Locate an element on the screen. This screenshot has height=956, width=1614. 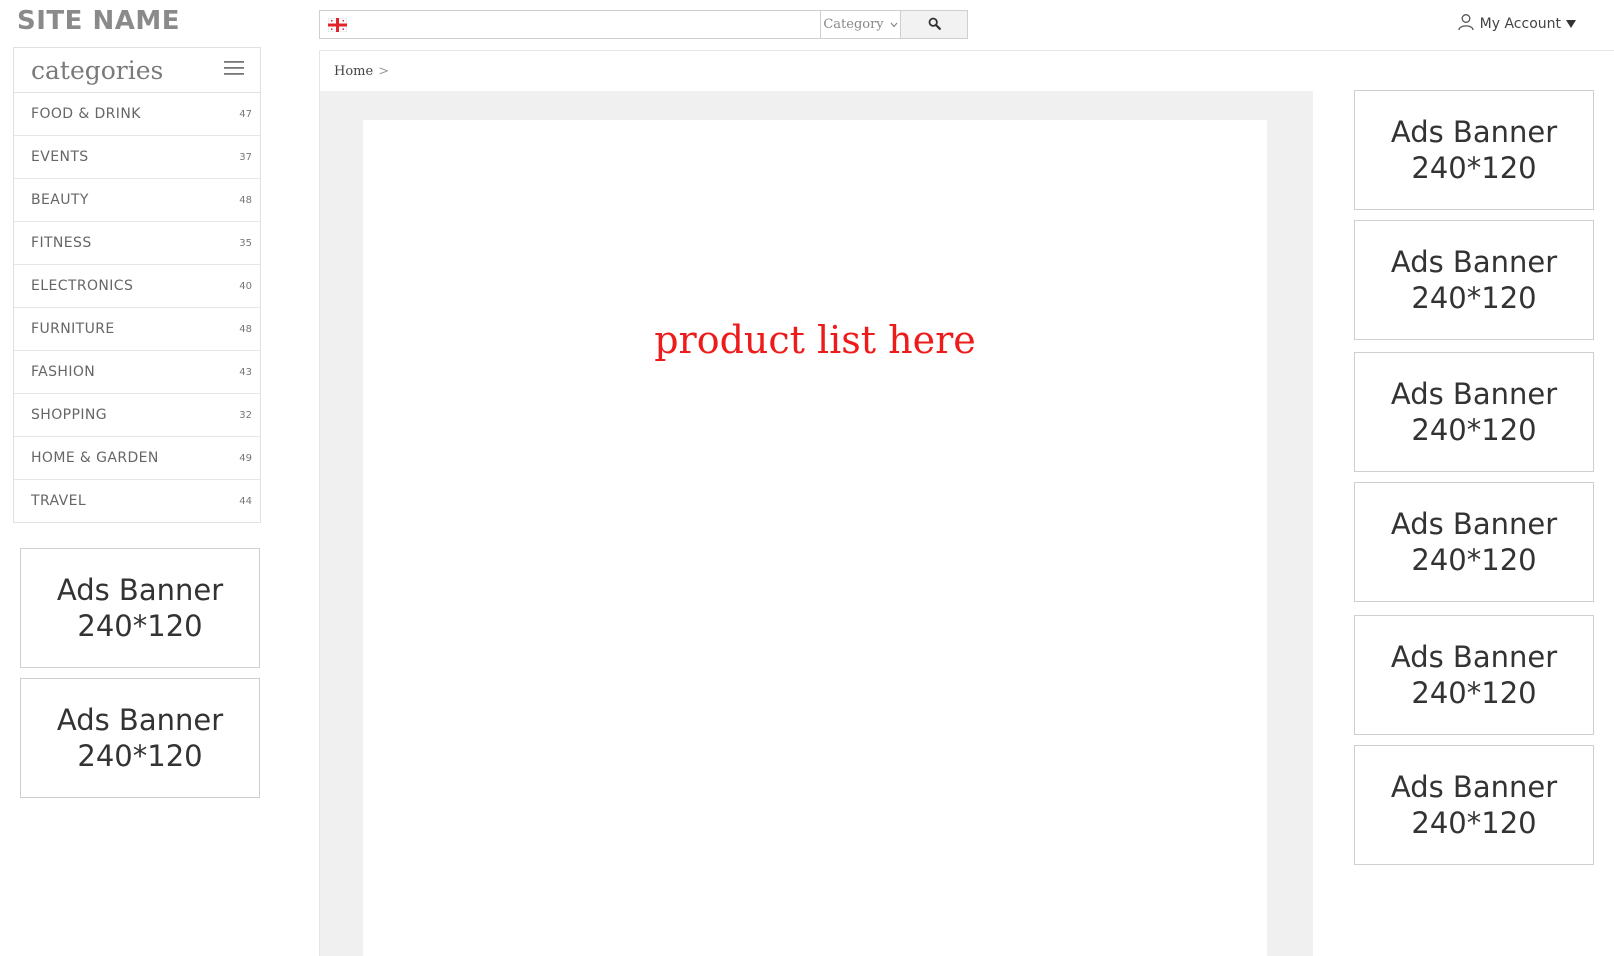
category-item-fitness: FITNESS 35 is located at coordinates (137, 243).